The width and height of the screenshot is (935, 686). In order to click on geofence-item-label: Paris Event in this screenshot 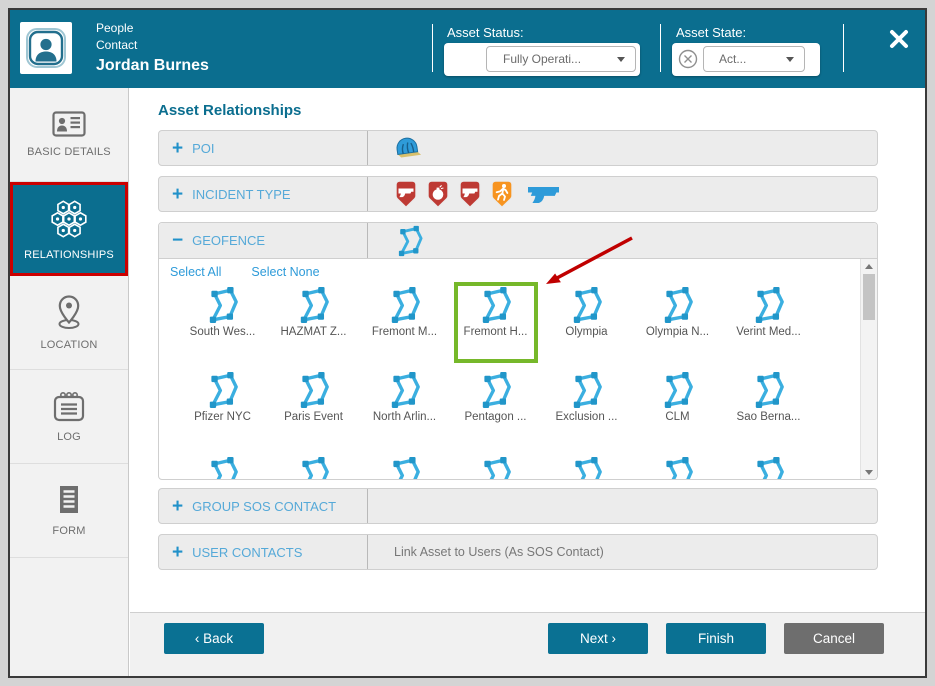, I will do `click(313, 417)`.